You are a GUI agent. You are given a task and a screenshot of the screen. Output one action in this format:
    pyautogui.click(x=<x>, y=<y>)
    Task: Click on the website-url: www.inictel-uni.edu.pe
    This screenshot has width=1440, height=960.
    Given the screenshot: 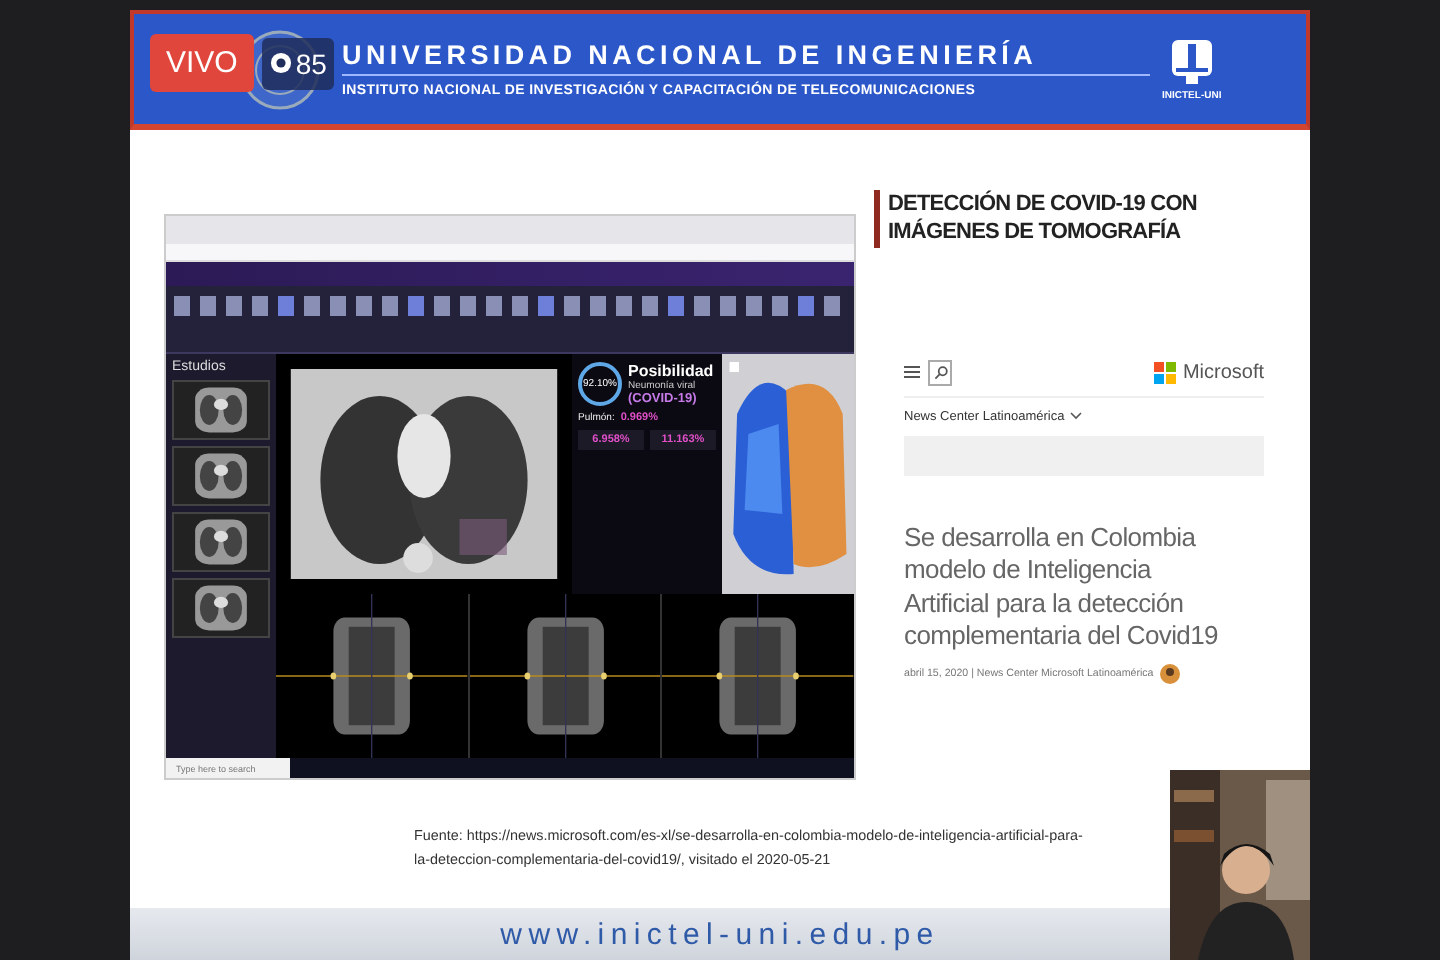 What is the action you would take?
    pyautogui.click(x=720, y=934)
    